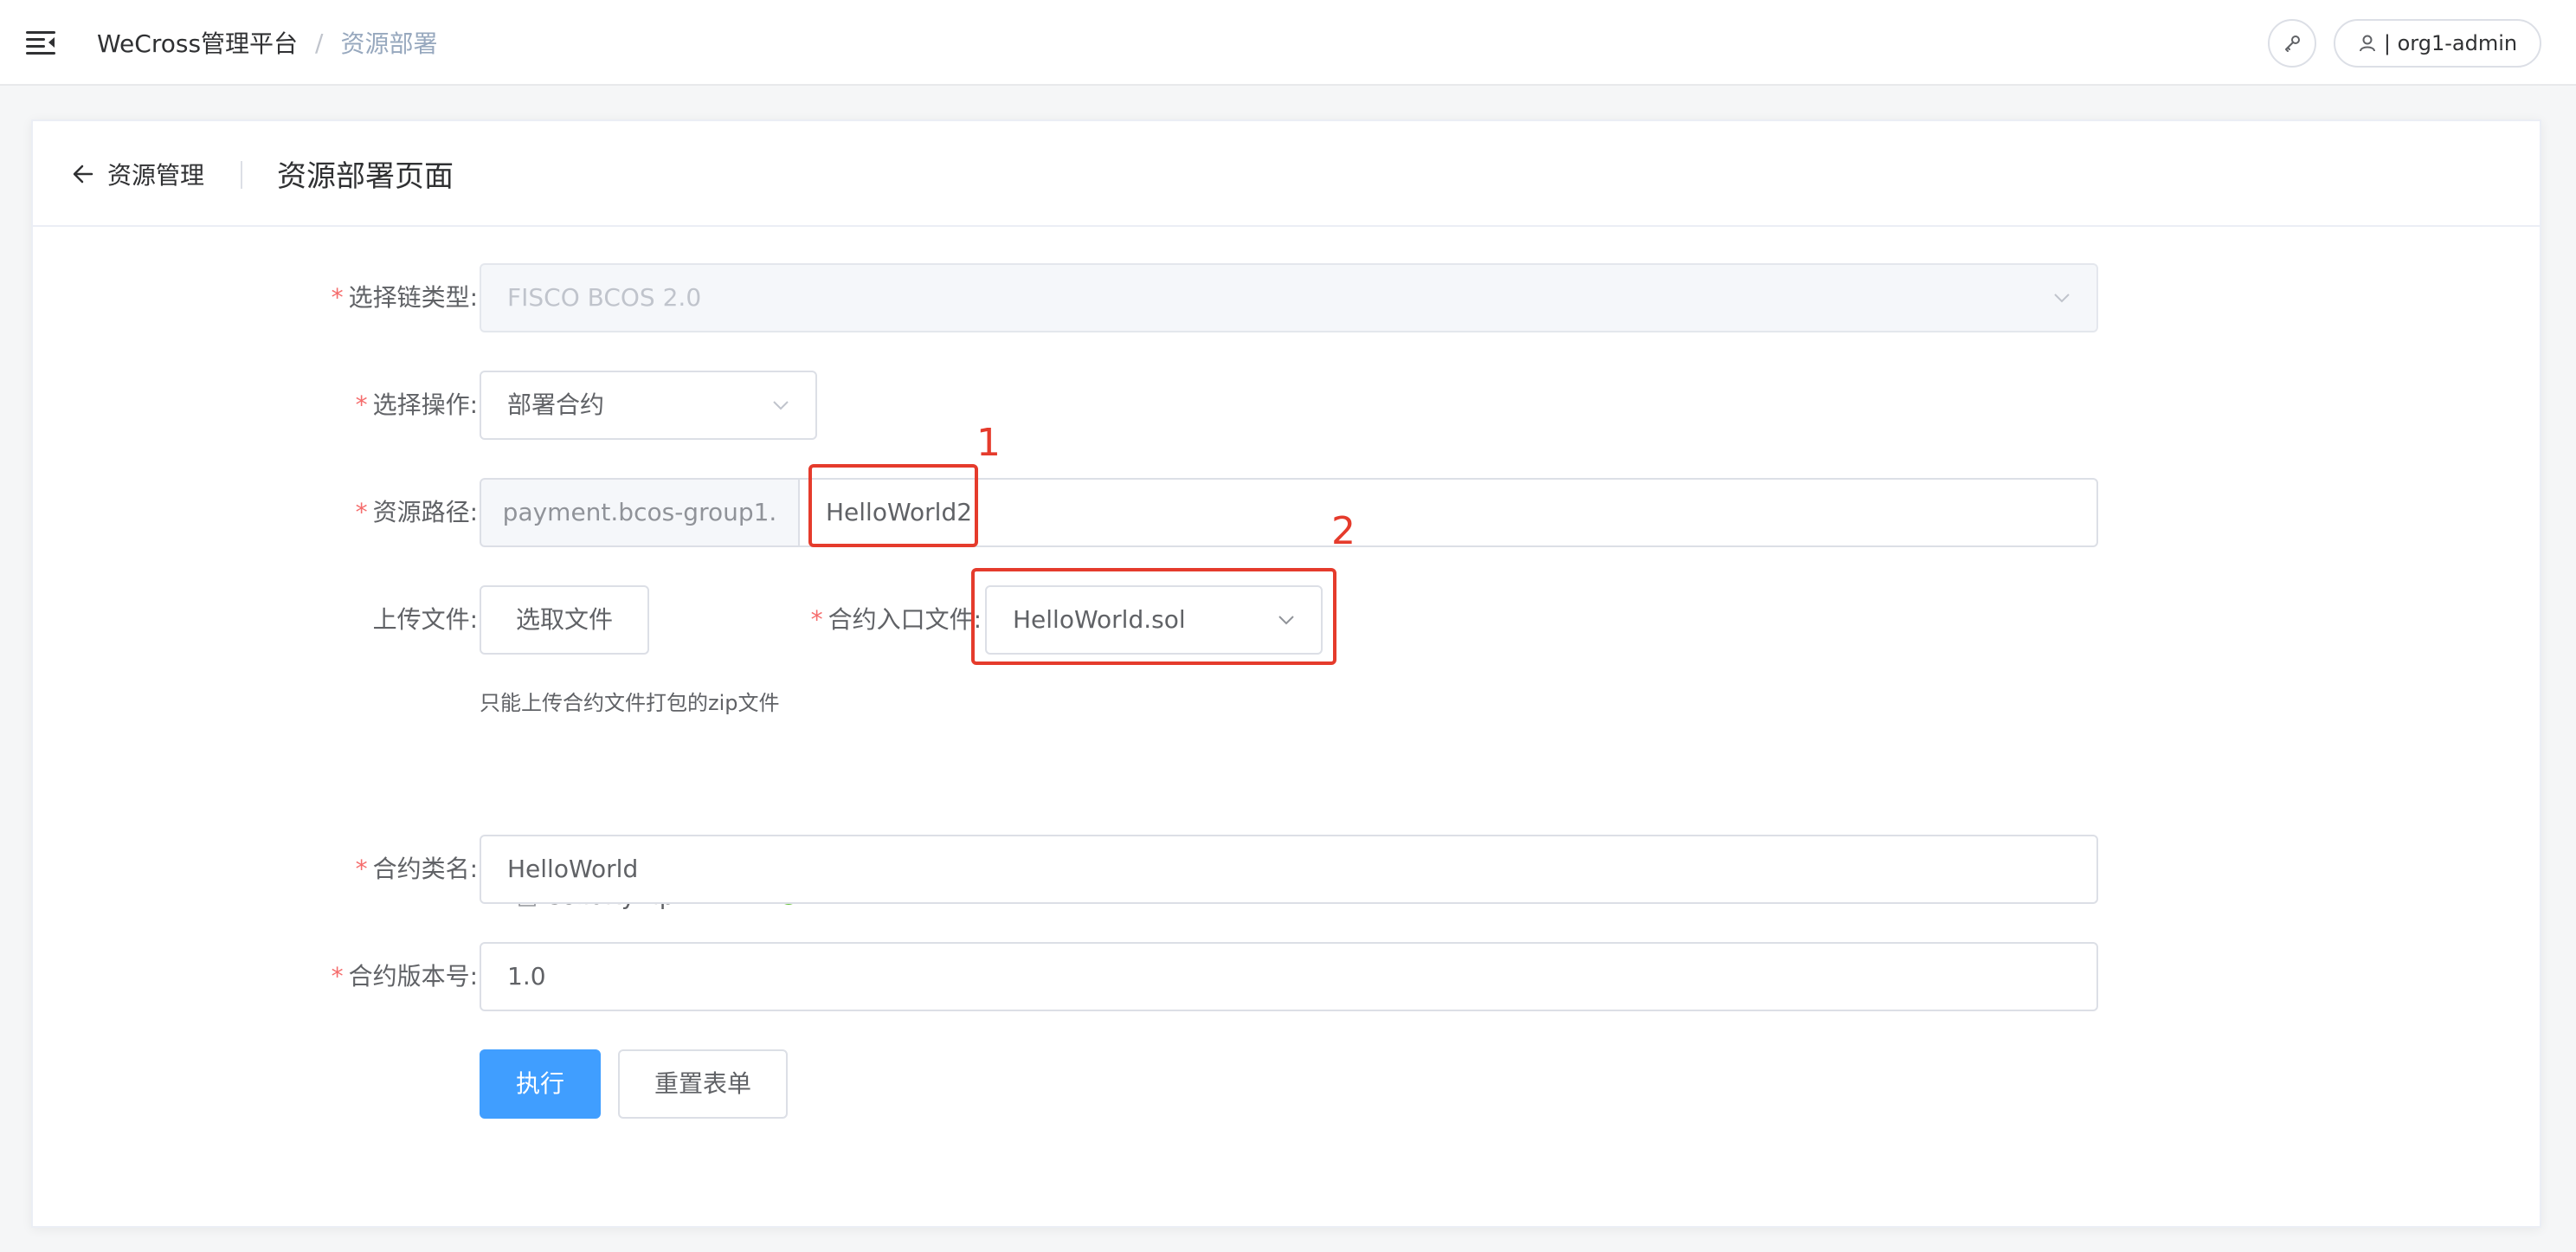 The width and height of the screenshot is (2576, 1252). I want to click on select-file-button: 选取文件, so click(564, 620).